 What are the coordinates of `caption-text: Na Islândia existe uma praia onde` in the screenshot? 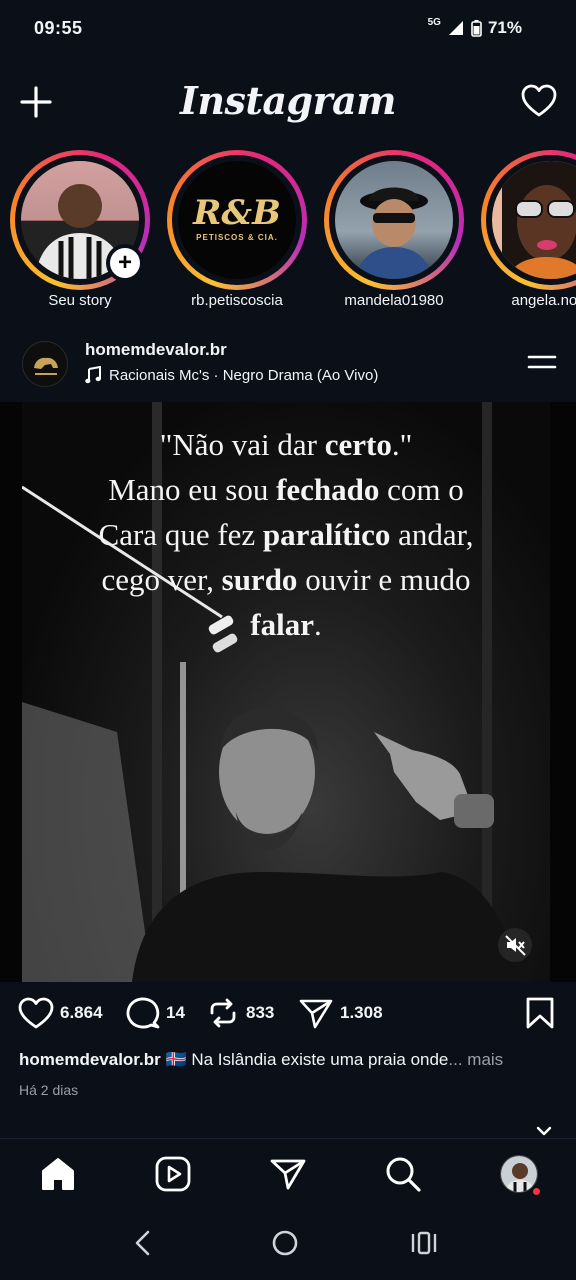 It's located at (317, 1059).